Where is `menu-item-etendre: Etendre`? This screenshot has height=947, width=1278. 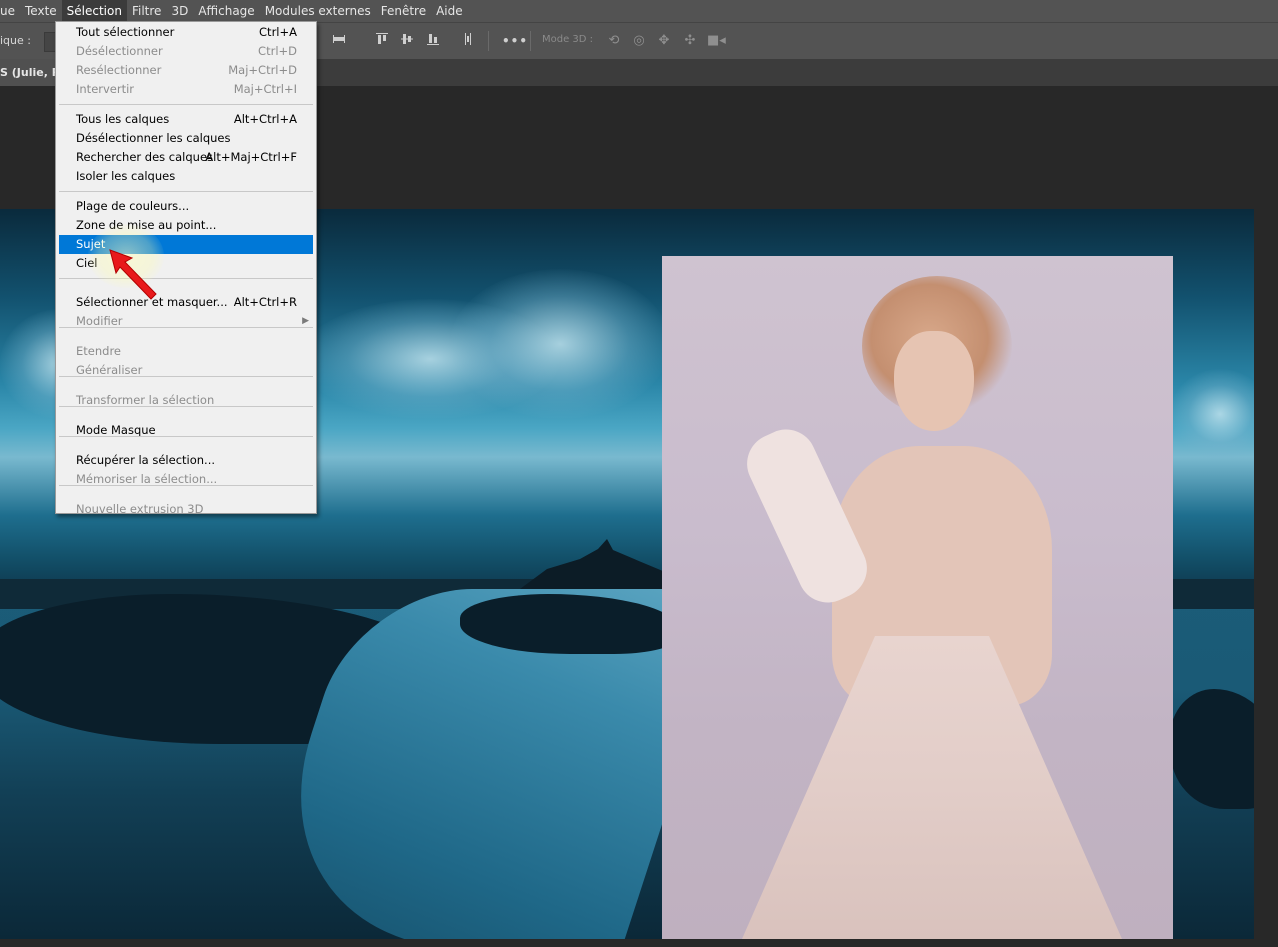 menu-item-etendre: Etendre is located at coordinates (186, 351).